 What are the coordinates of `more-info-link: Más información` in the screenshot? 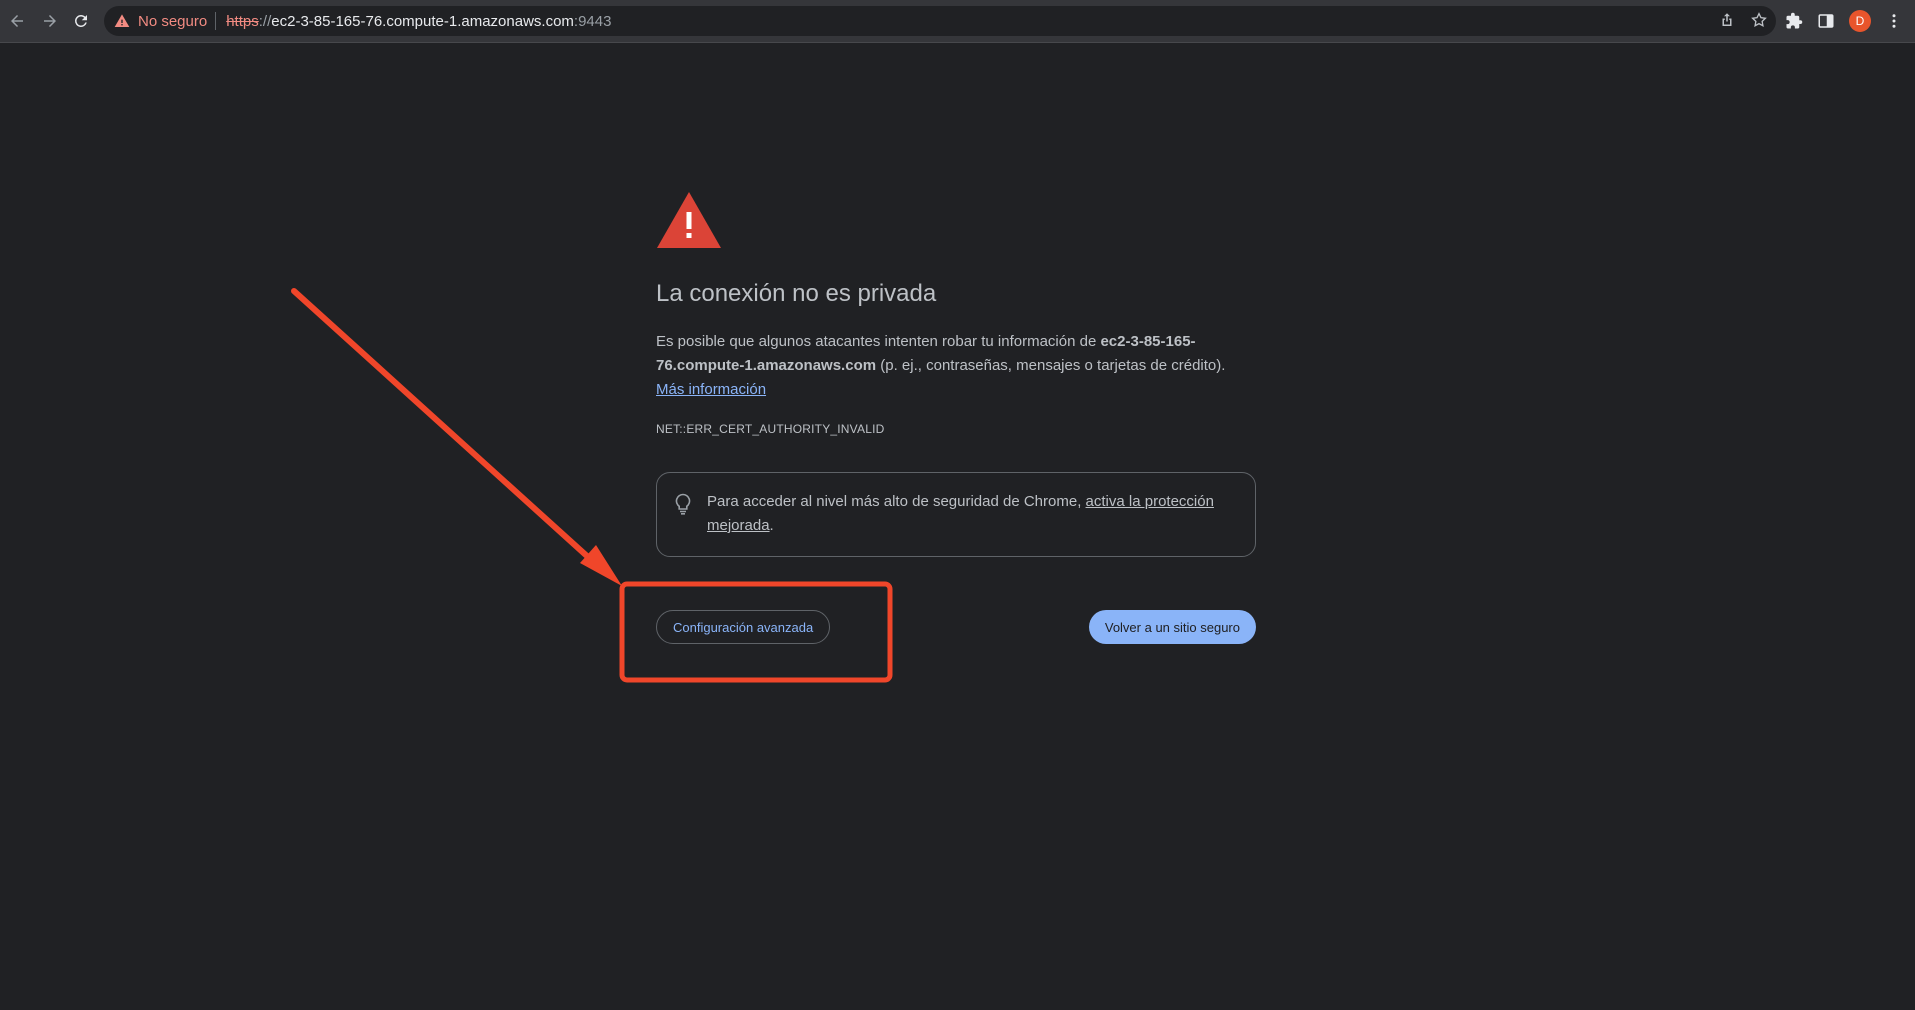 It's located at (711, 389).